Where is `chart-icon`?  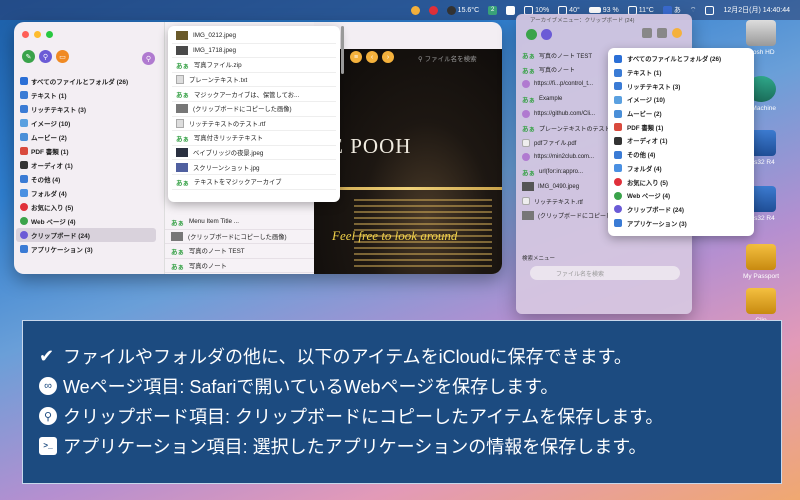
chart-icon is located at coordinates (511, 10).